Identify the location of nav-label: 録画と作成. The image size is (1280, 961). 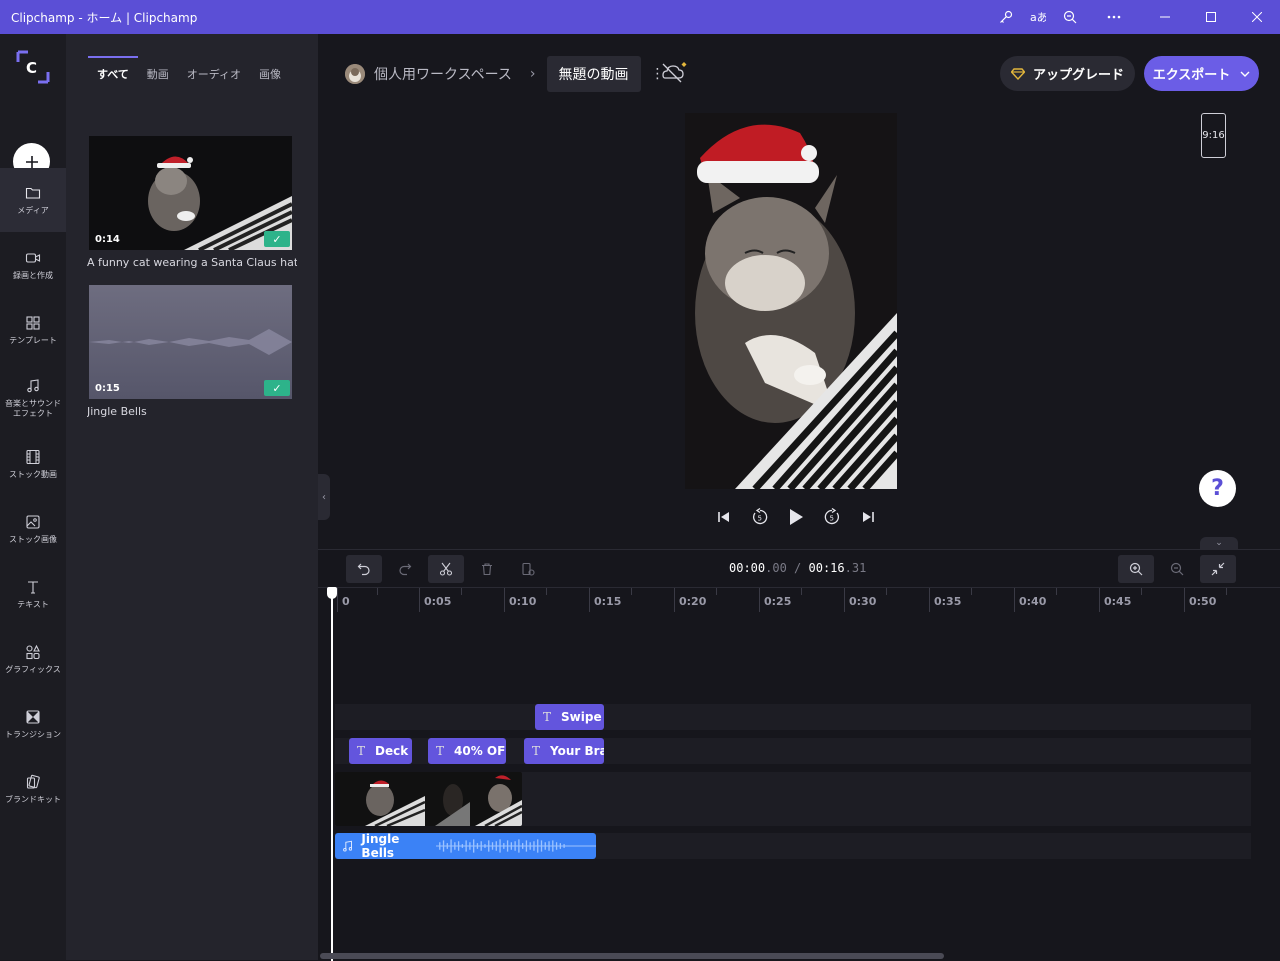
(33, 275).